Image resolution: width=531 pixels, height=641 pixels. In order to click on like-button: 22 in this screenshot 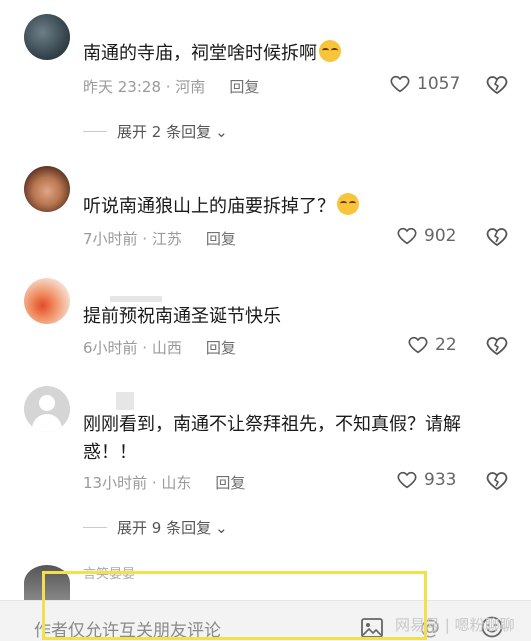, I will do `click(432, 345)`.